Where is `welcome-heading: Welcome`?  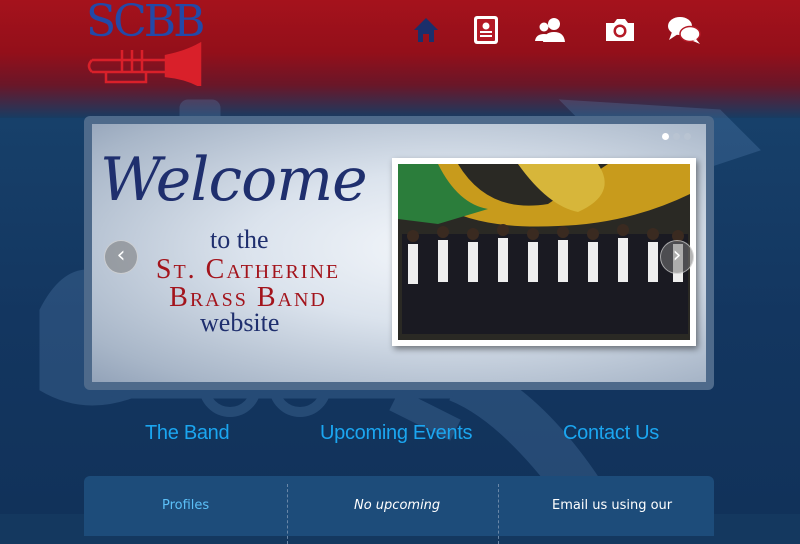 welcome-heading: Welcome is located at coordinates (234, 180).